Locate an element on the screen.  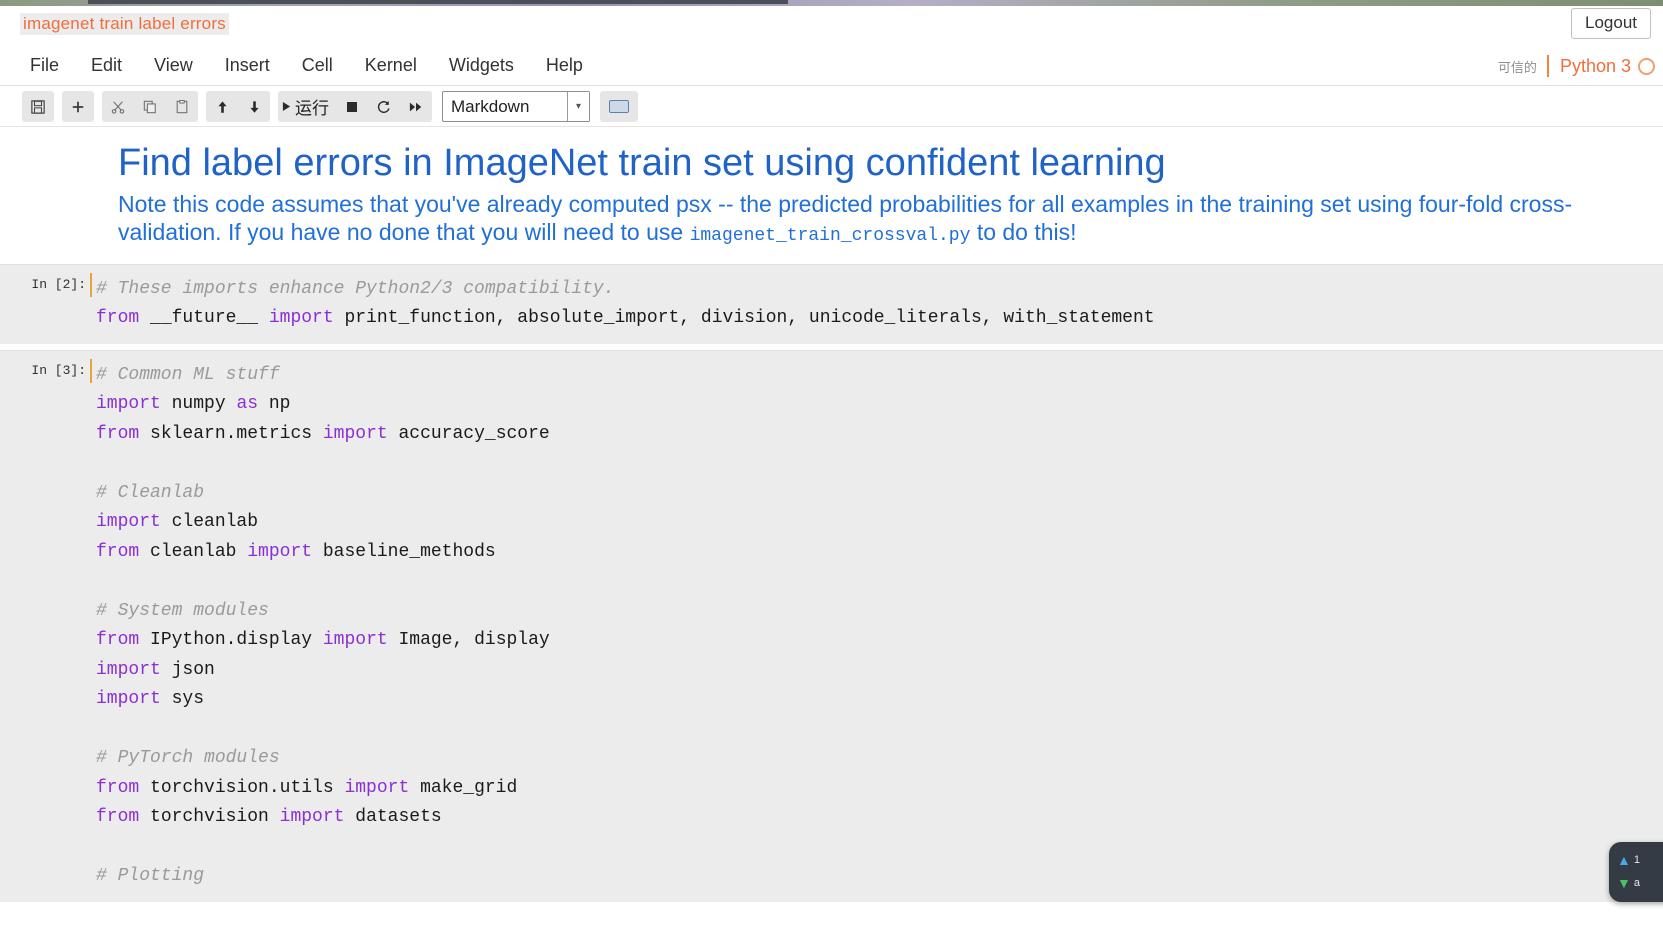
chevron-down-icon: ▾ is located at coordinates (578, 106).